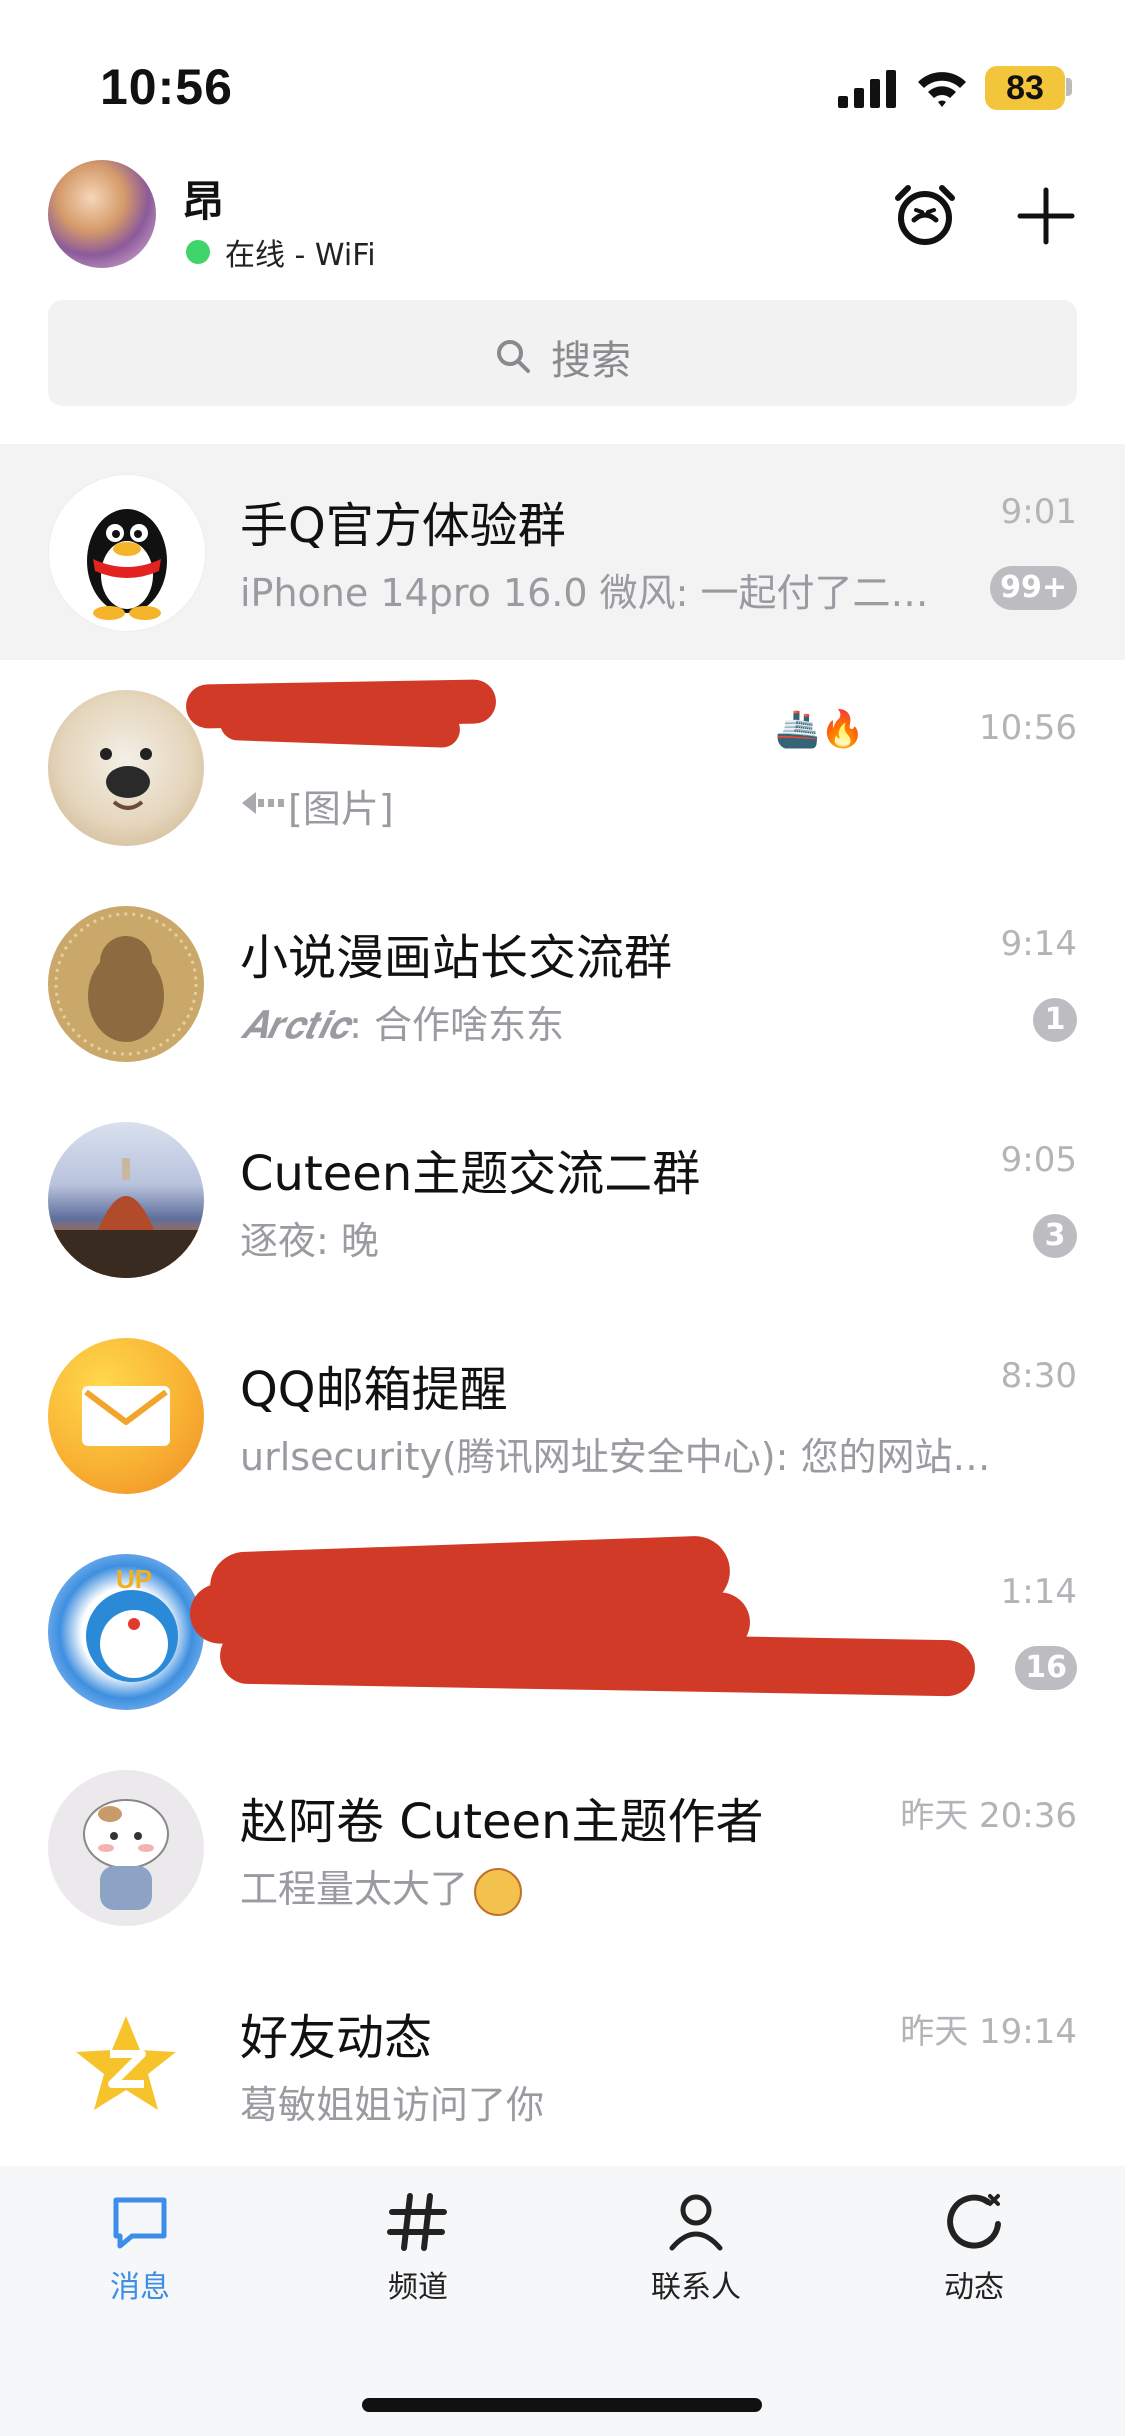  I want to click on wifi-icon, so click(942, 89).